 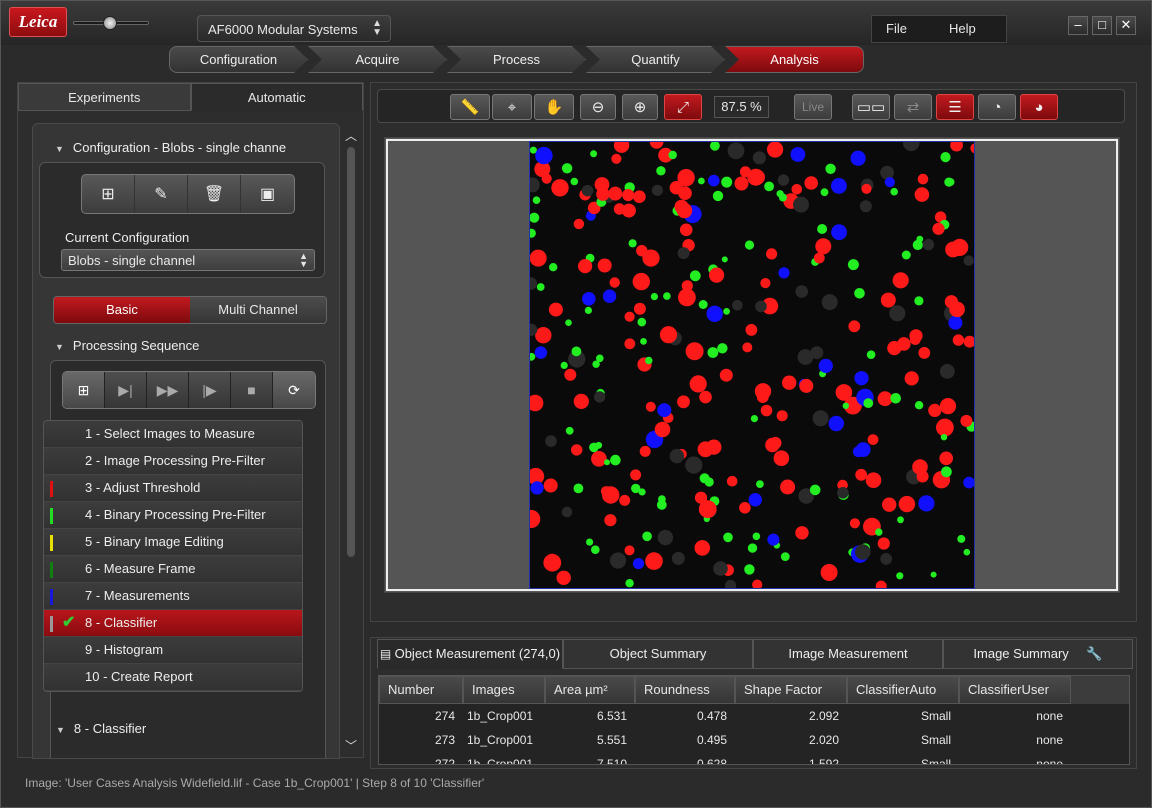 What do you see at coordinates (173, 623) in the screenshot?
I see `step-item: ✔ 8 - Classifier` at bounding box center [173, 623].